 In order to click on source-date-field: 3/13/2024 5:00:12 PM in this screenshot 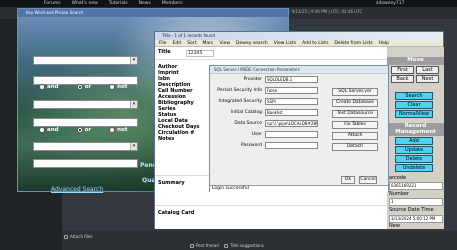, I will do `click(416, 219)`.